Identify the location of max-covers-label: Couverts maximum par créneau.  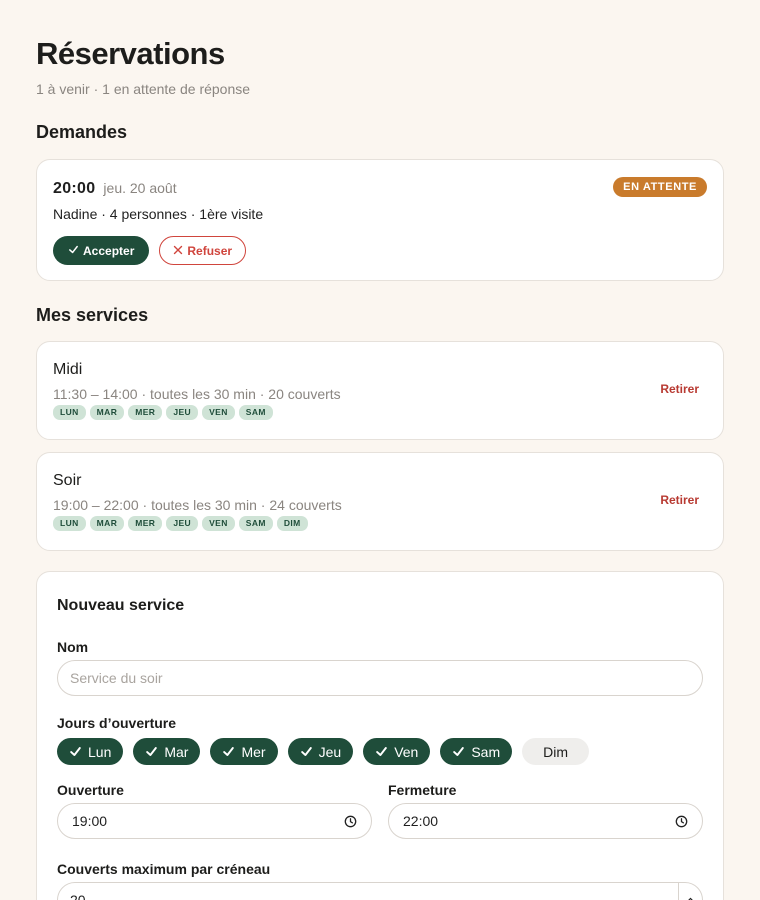
(164, 869).